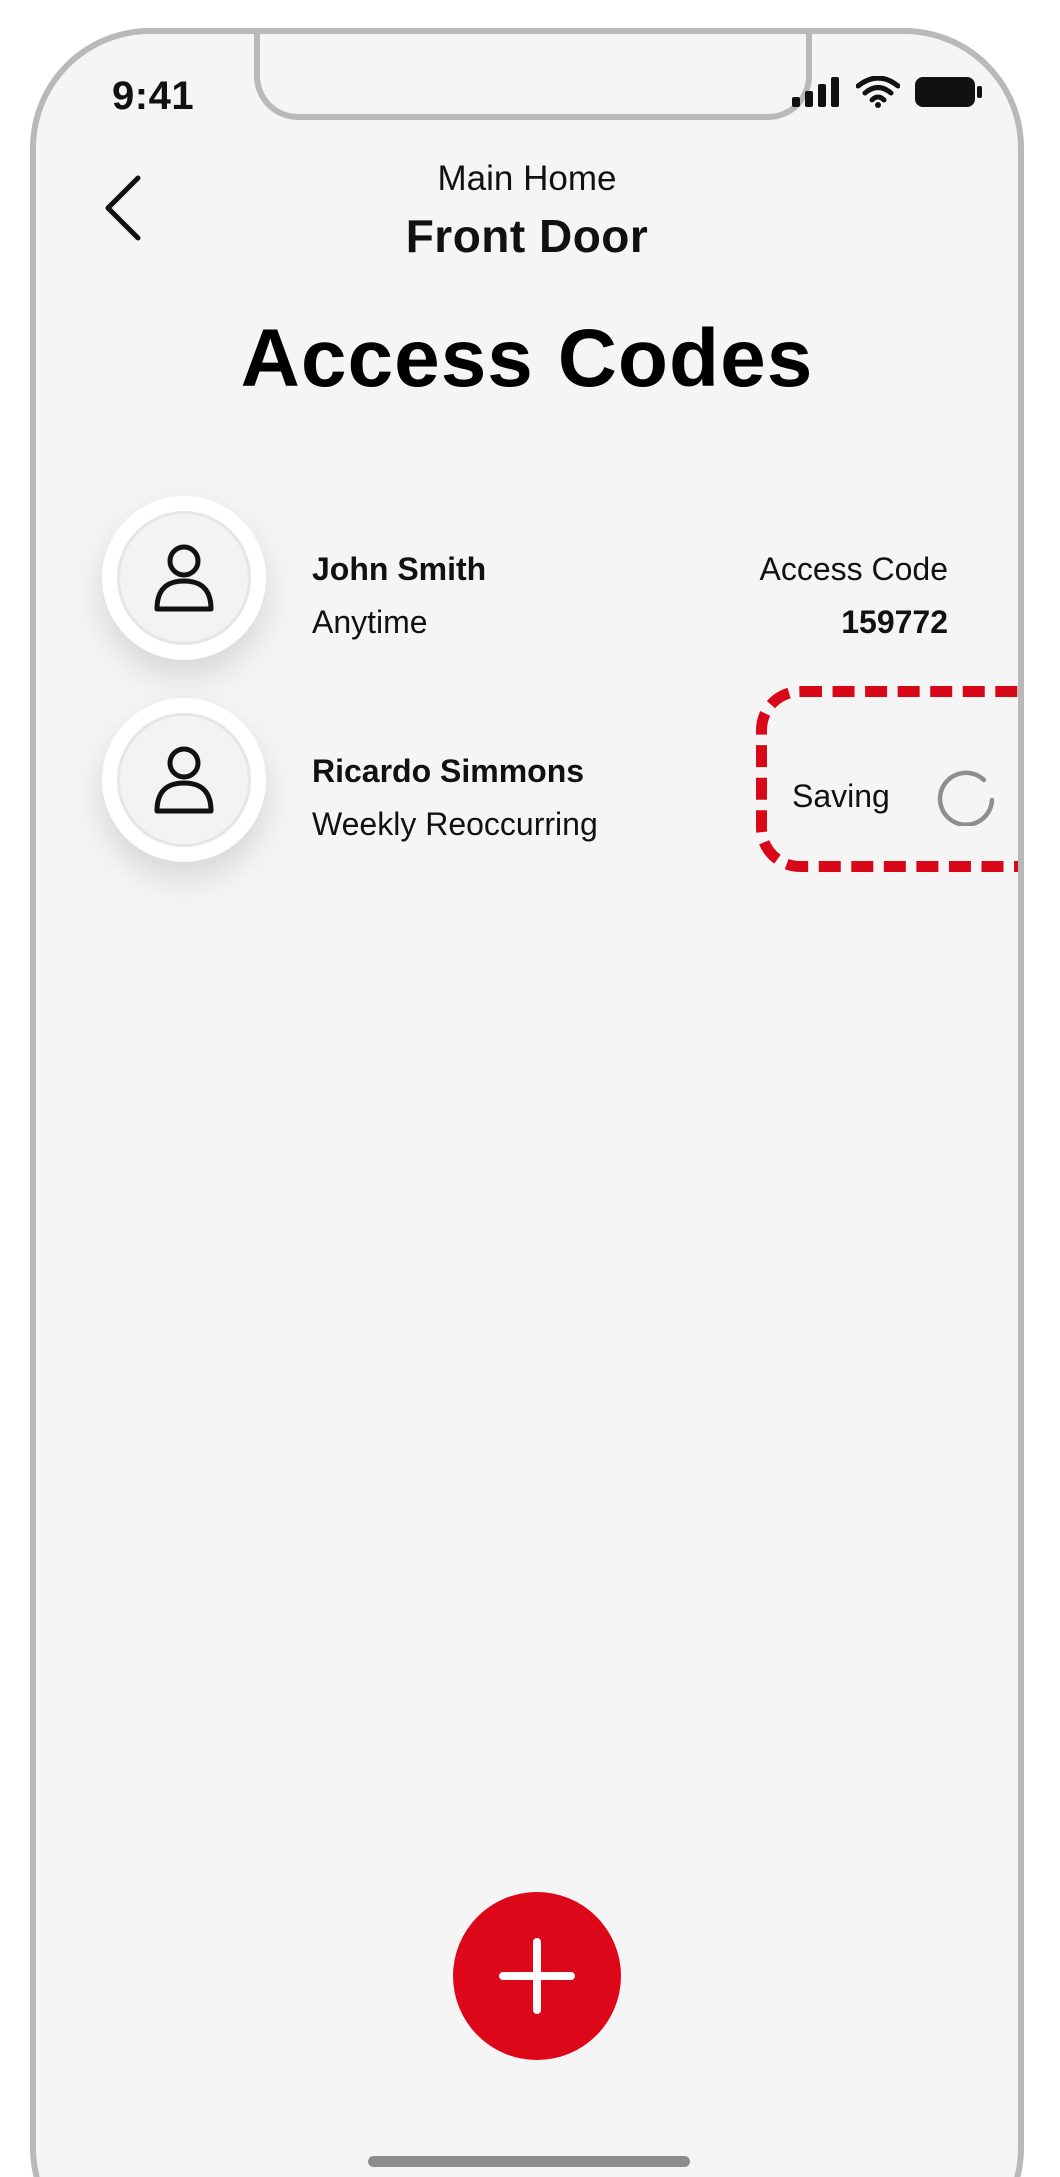  Describe the element at coordinates (878, 92) in the screenshot. I see `wifi-icon` at that location.